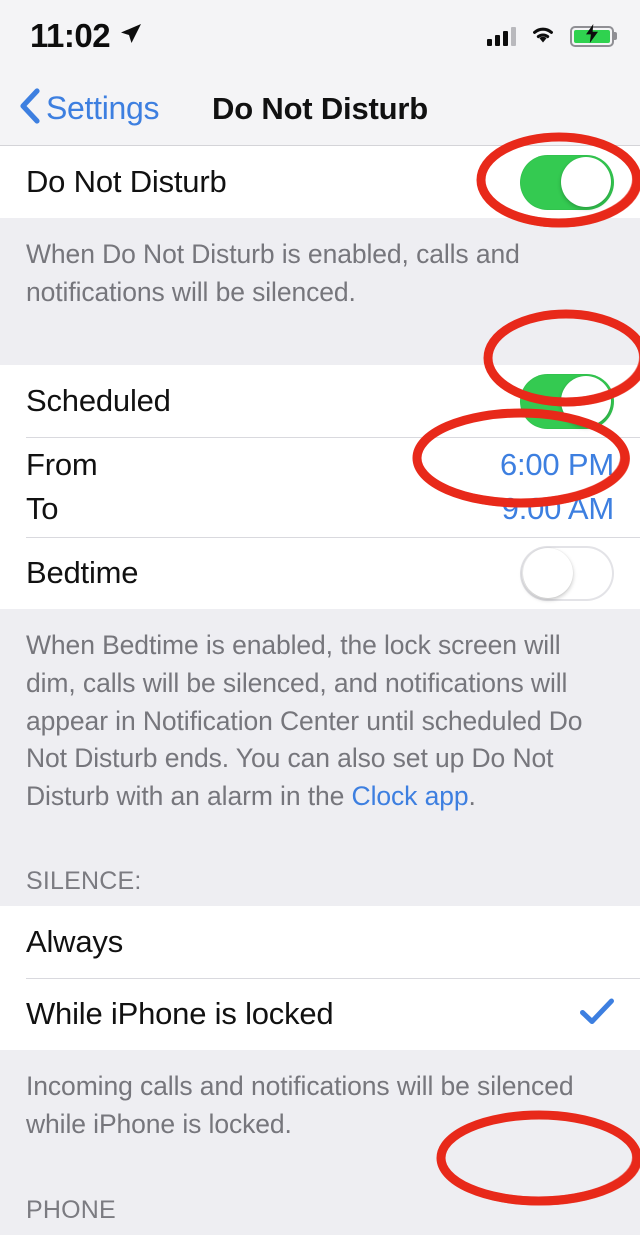 The height and width of the screenshot is (1245, 640). I want to click on row-allow-calls-from: Allow Calls From Favorites, so click(320, 1239).